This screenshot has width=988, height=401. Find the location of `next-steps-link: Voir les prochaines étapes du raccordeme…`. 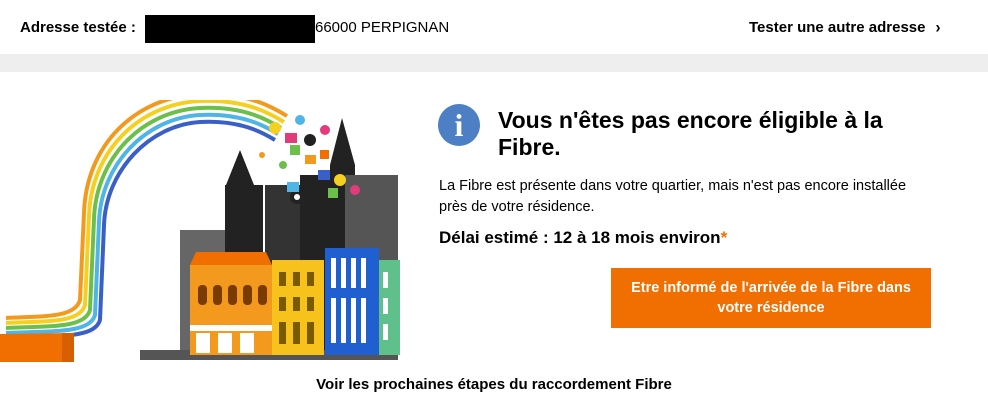

next-steps-link: Voir les prochaines étapes du raccordeme… is located at coordinates (494, 384).